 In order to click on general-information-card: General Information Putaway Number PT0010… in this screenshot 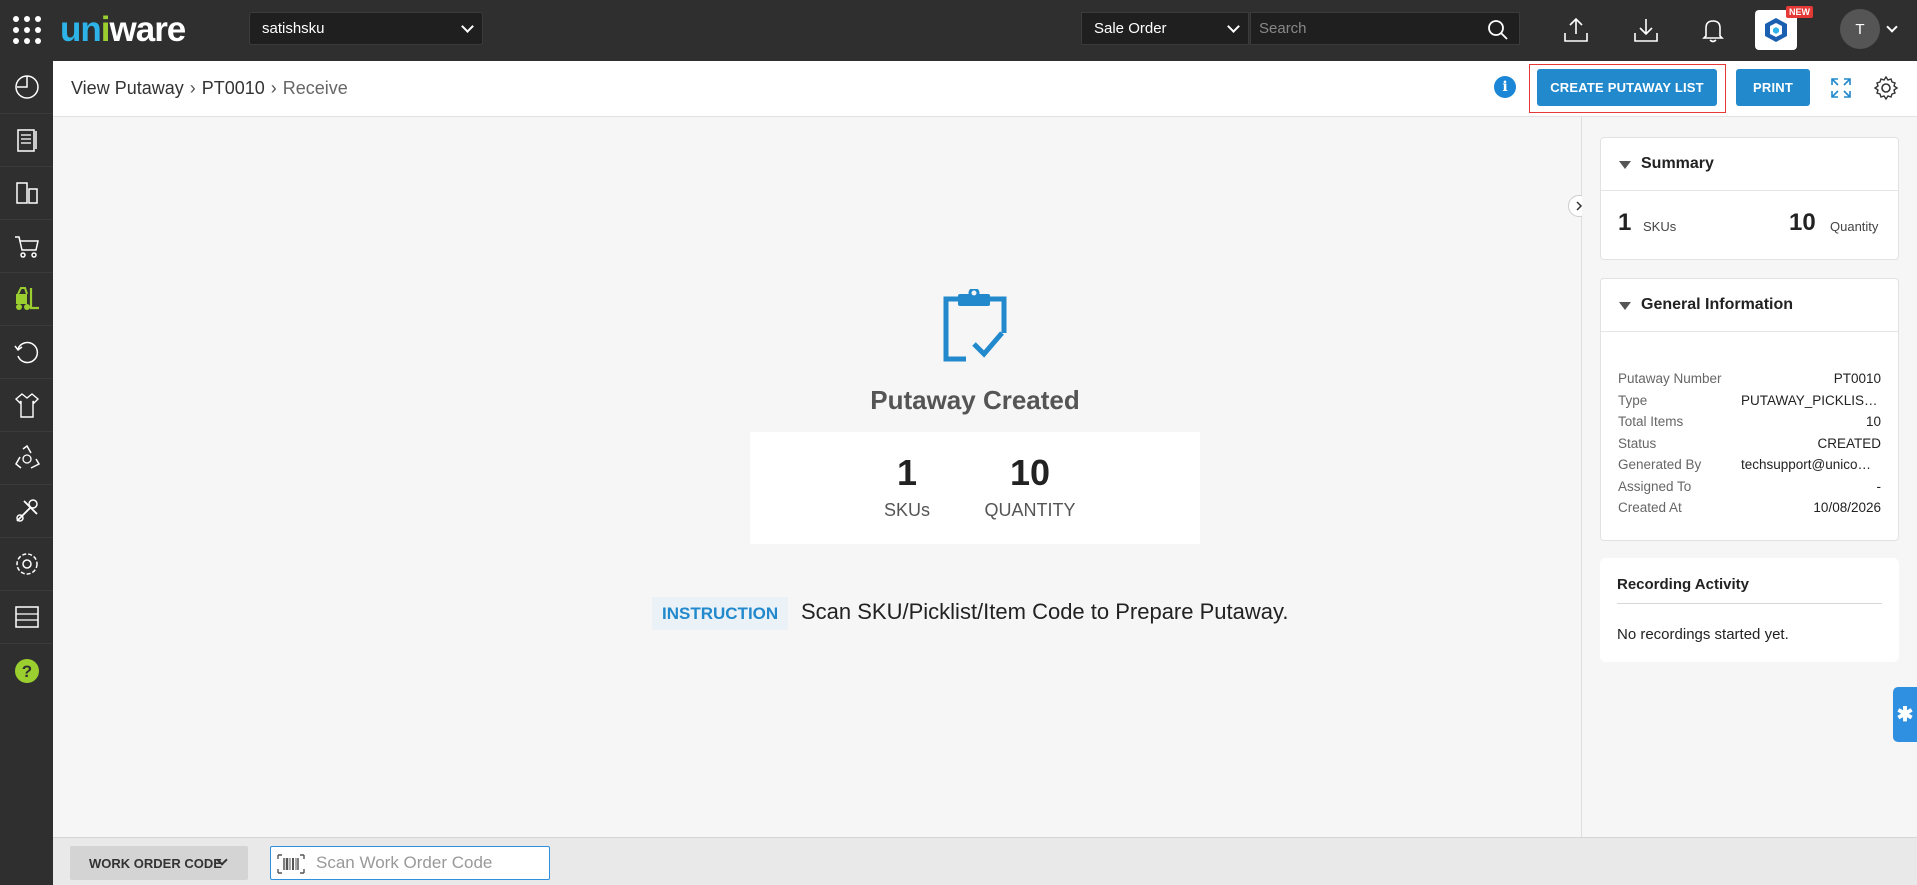, I will do `click(1749, 409)`.